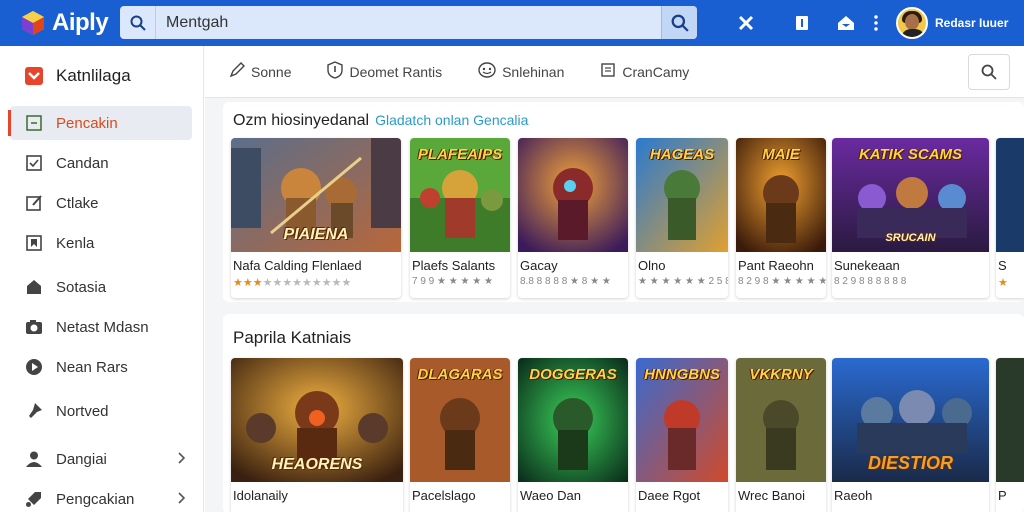 Image resolution: width=1024 pixels, height=512 pixels. Describe the element at coordinates (396, 71) in the screenshot. I see `filter-label: Deomet Rantis` at that location.